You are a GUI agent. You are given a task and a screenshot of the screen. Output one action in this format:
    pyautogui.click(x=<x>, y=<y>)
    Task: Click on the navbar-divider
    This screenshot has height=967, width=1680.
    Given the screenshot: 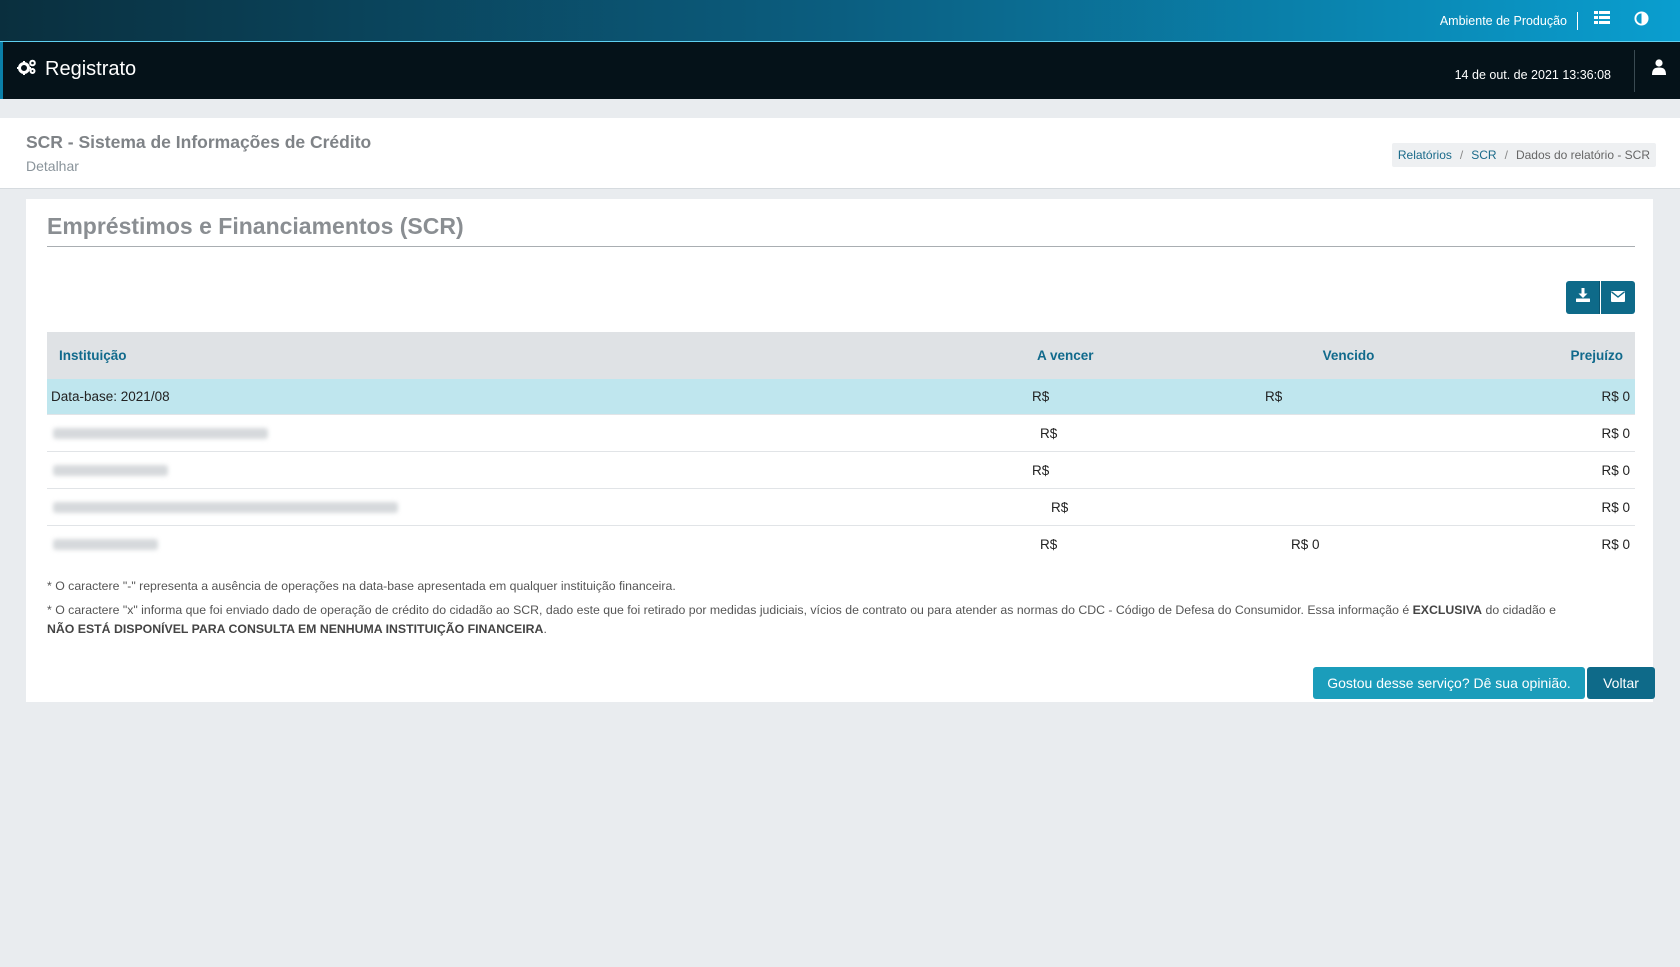 What is the action you would take?
    pyautogui.click(x=1634, y=71)
    